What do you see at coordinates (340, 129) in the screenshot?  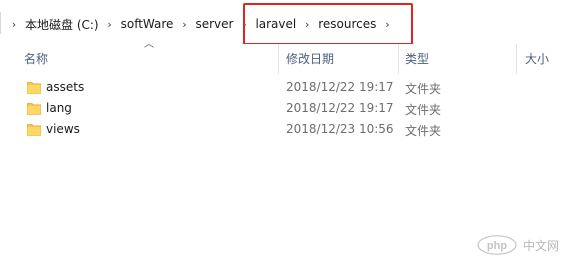 I see `file-date-modified: 2018/12/23 10:56` at bounding box center [340, 129].